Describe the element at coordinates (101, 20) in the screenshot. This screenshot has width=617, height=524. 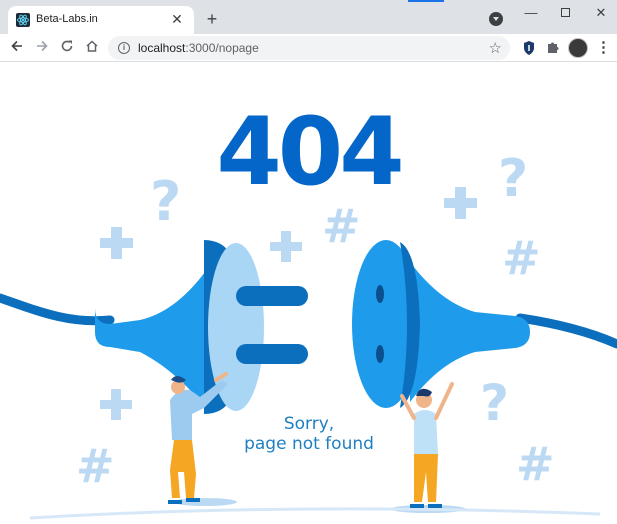
I see `browser-tab: Beta-Labs.in ✕` at that location.